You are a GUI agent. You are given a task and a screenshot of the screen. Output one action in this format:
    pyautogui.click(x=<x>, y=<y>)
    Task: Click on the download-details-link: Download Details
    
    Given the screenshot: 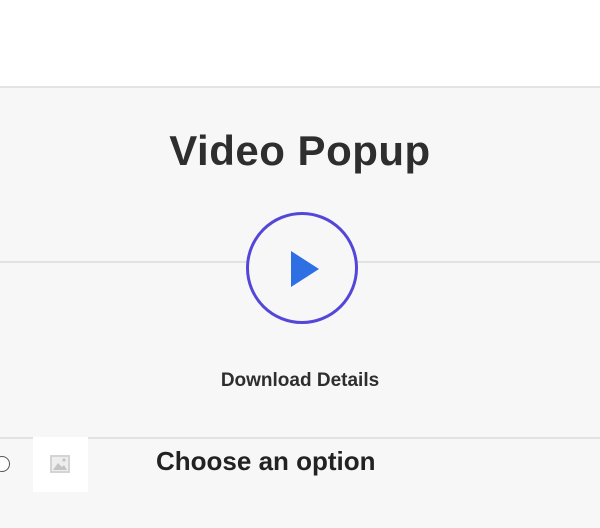 What is the action you would take?
    pyautogui.click(x=300, y=381)
    